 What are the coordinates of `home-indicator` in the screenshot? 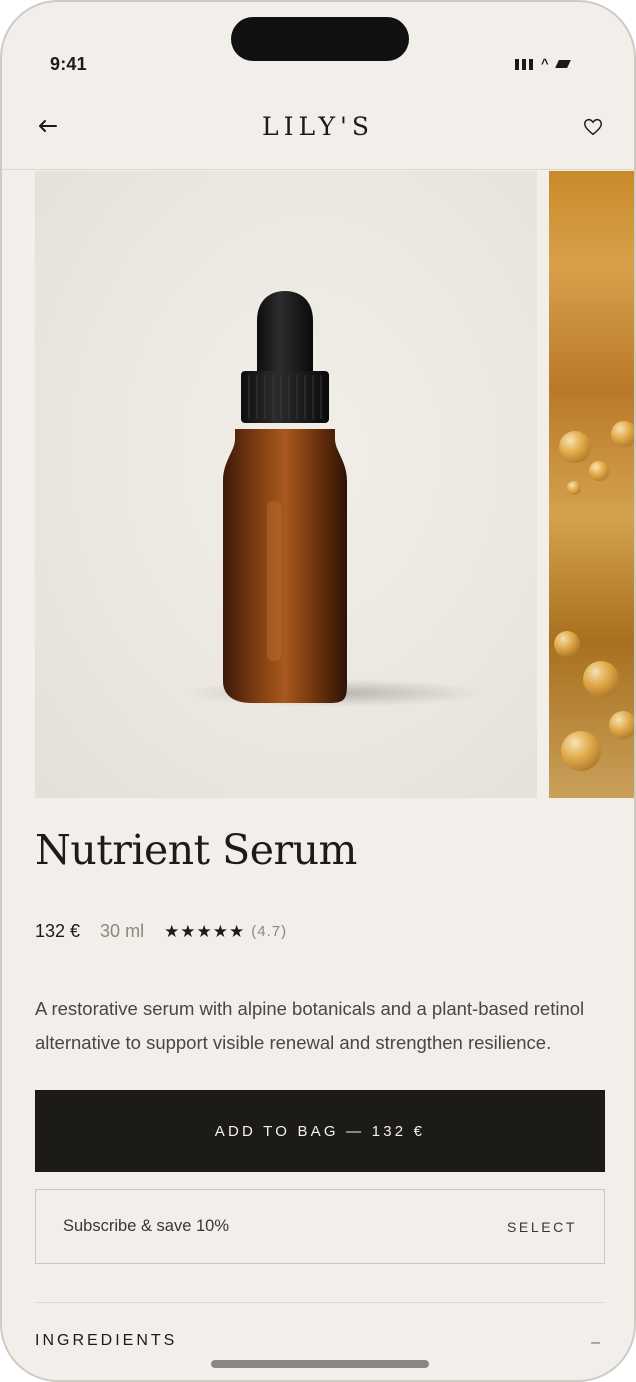 It's located at (320, 1364).